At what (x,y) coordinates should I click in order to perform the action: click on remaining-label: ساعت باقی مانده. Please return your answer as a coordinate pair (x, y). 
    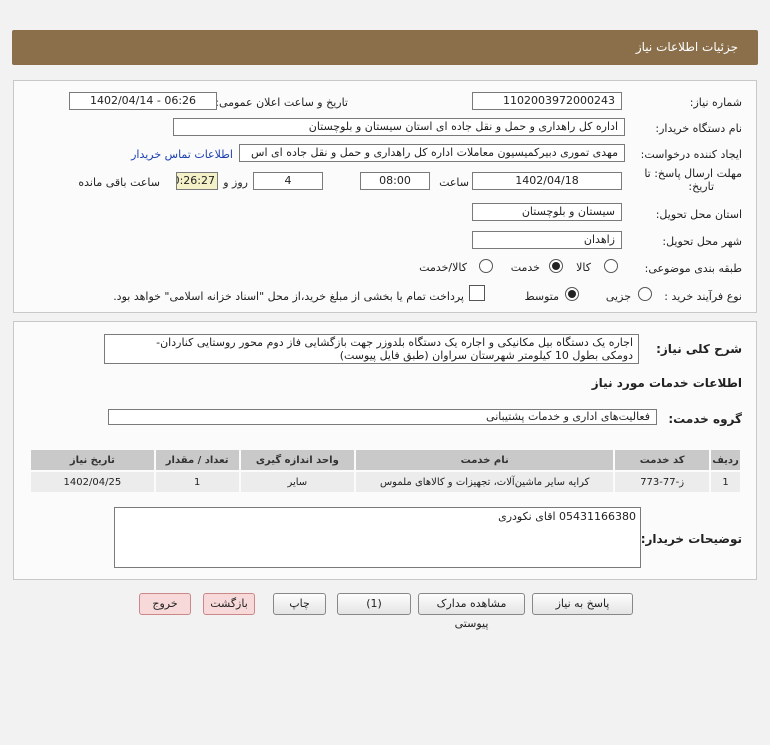
    Looking at the image, I should click on (119, 182).